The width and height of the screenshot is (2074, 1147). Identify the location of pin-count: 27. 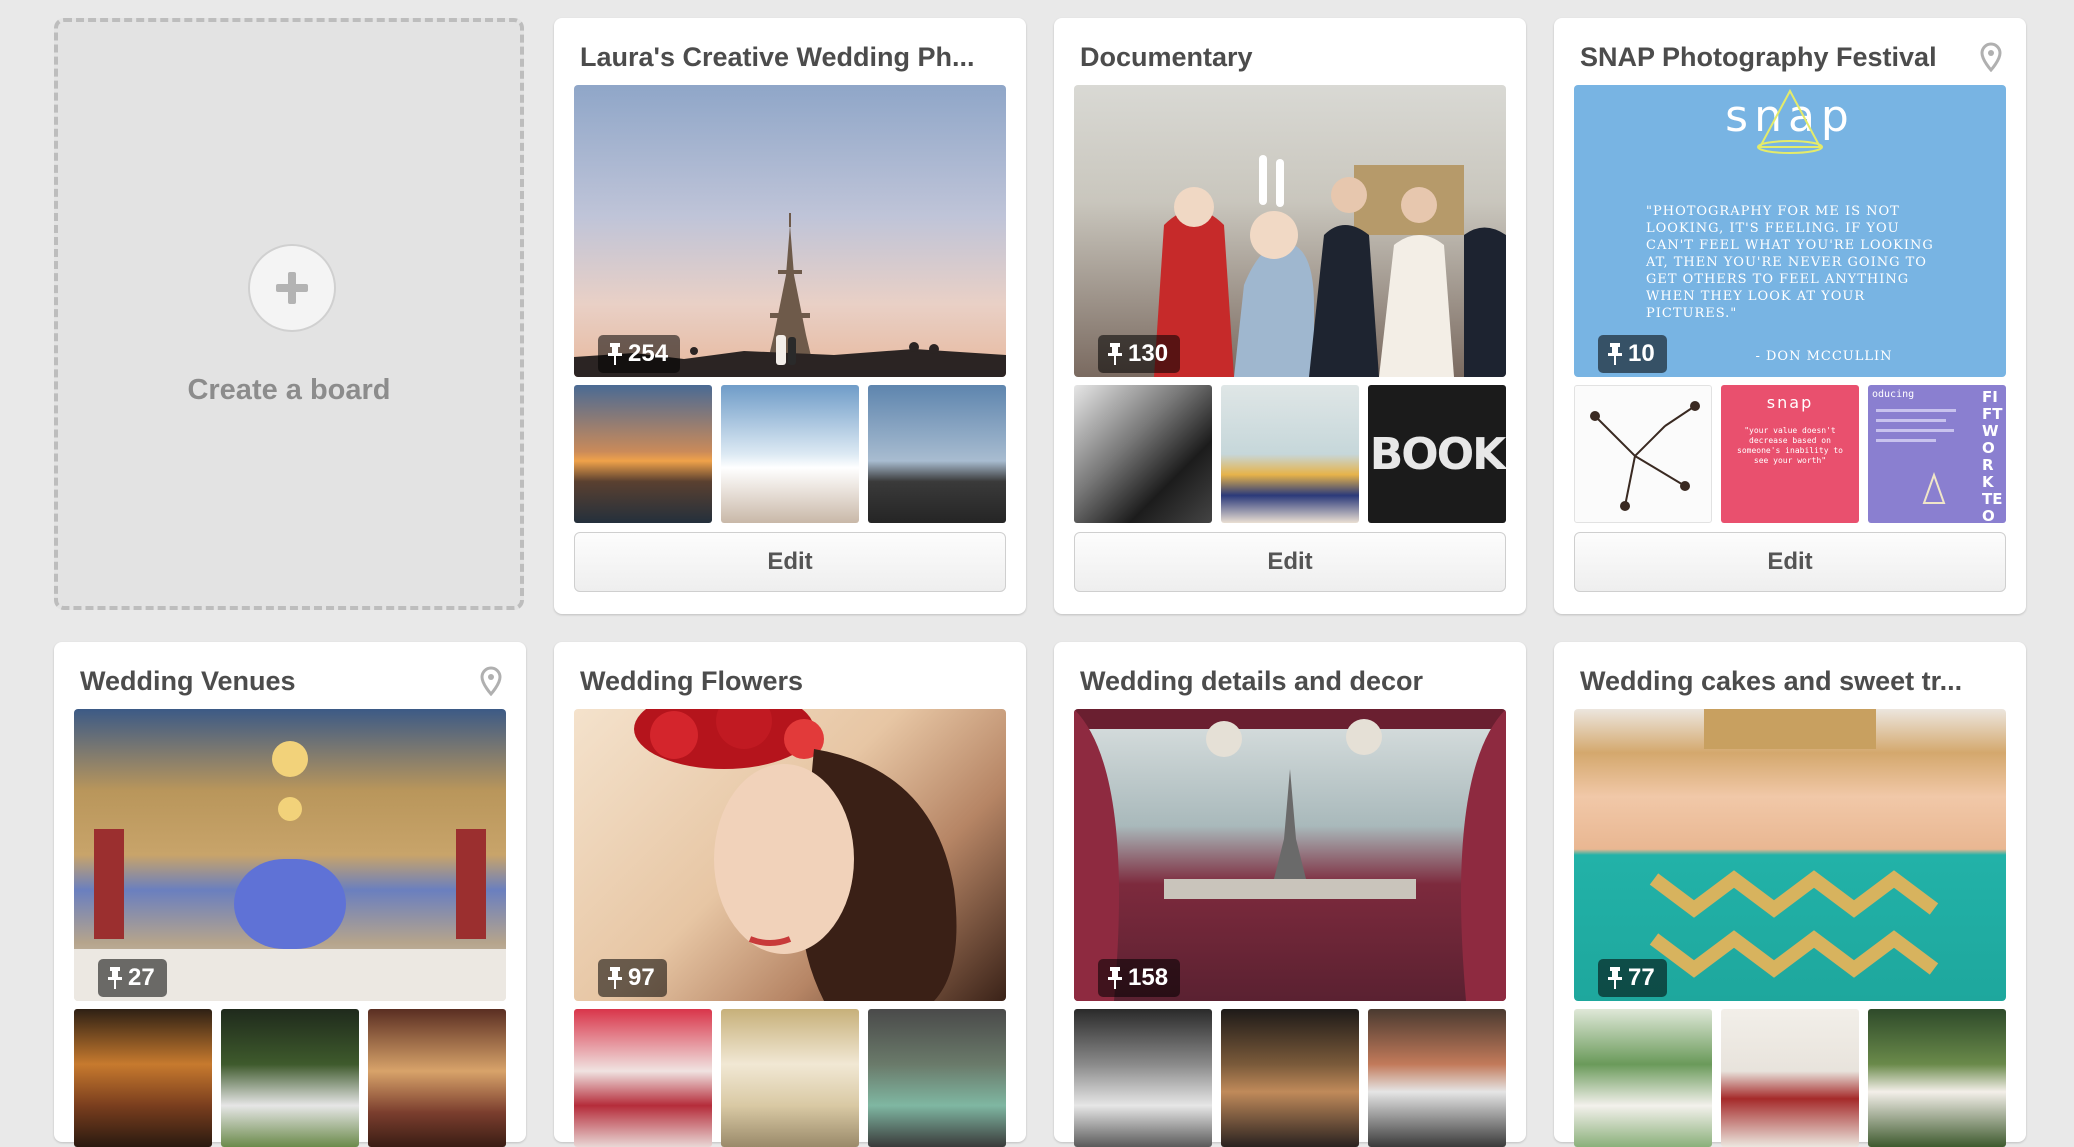
(141, 977).